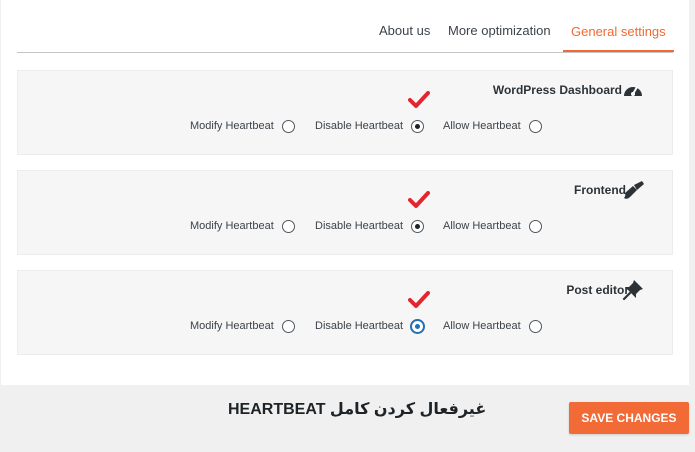  I want to click on section-title: WordPress Dashboard, so click(557, 90).